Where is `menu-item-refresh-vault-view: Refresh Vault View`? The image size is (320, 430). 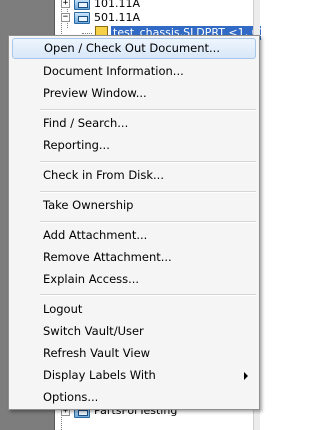 menu-item-refresh-vault-view: Refresh Vault View is located at coordinates (134, 353).